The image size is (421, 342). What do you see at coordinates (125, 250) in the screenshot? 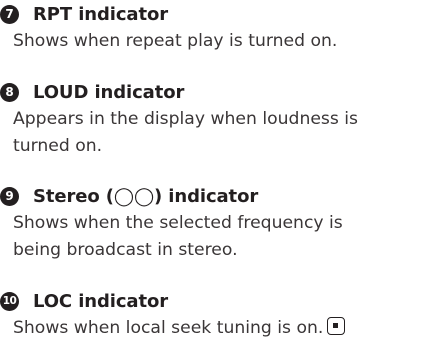
I see `description-line: being broadcast in stereo.` at bounding box center [125, 250].